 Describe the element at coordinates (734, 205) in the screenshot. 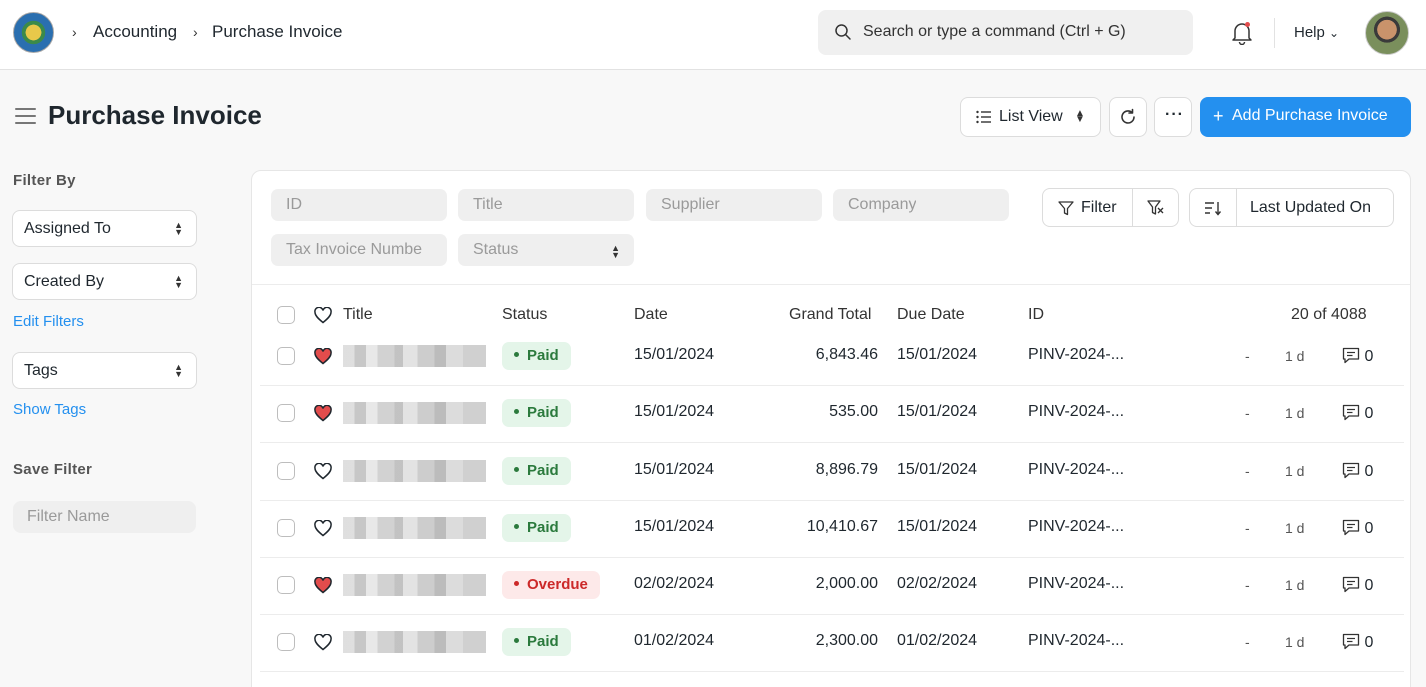

I see `supplier-filter-input: Supplier` at that location.